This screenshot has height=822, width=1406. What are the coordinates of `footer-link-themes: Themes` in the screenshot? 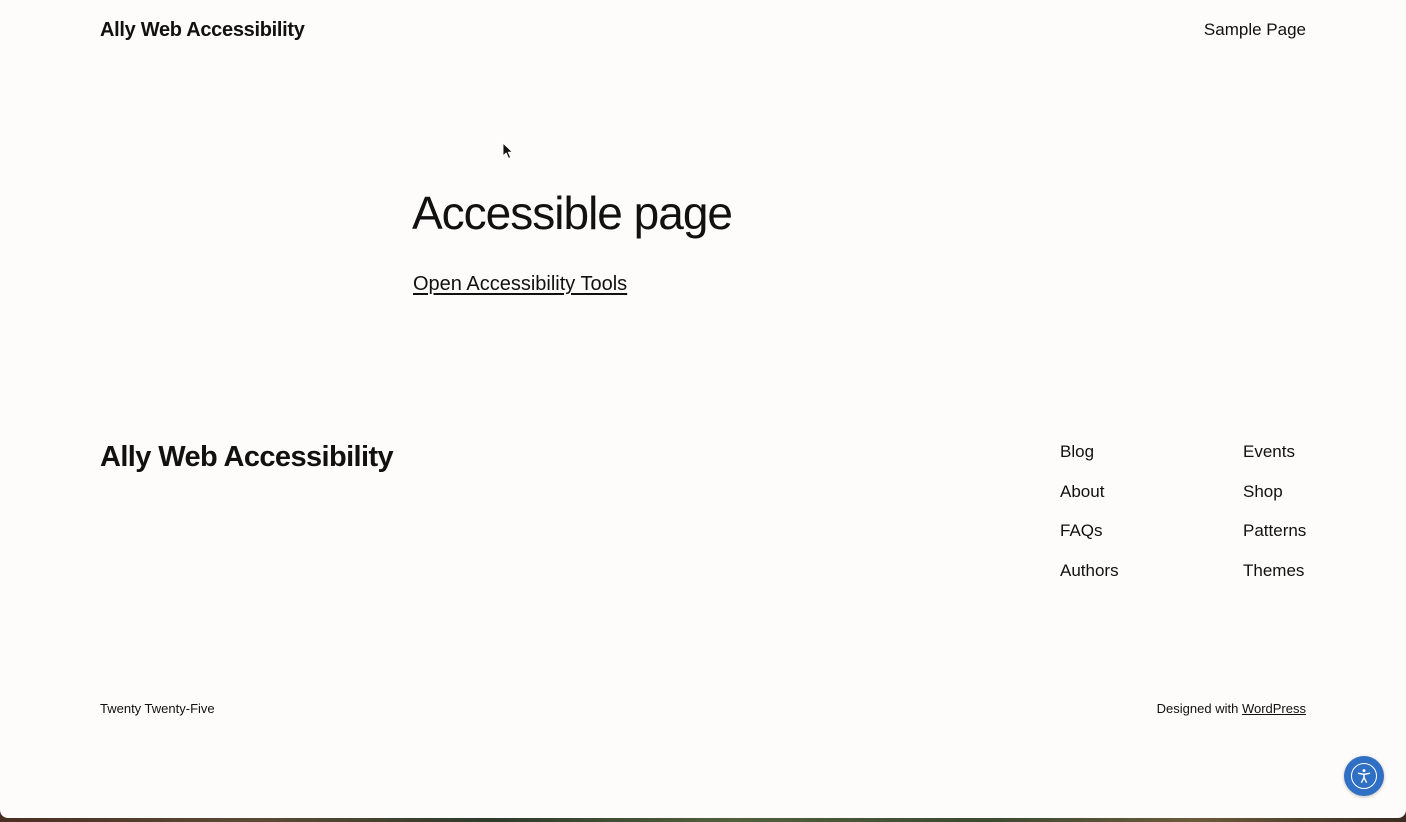 It's located at (1273, 570).